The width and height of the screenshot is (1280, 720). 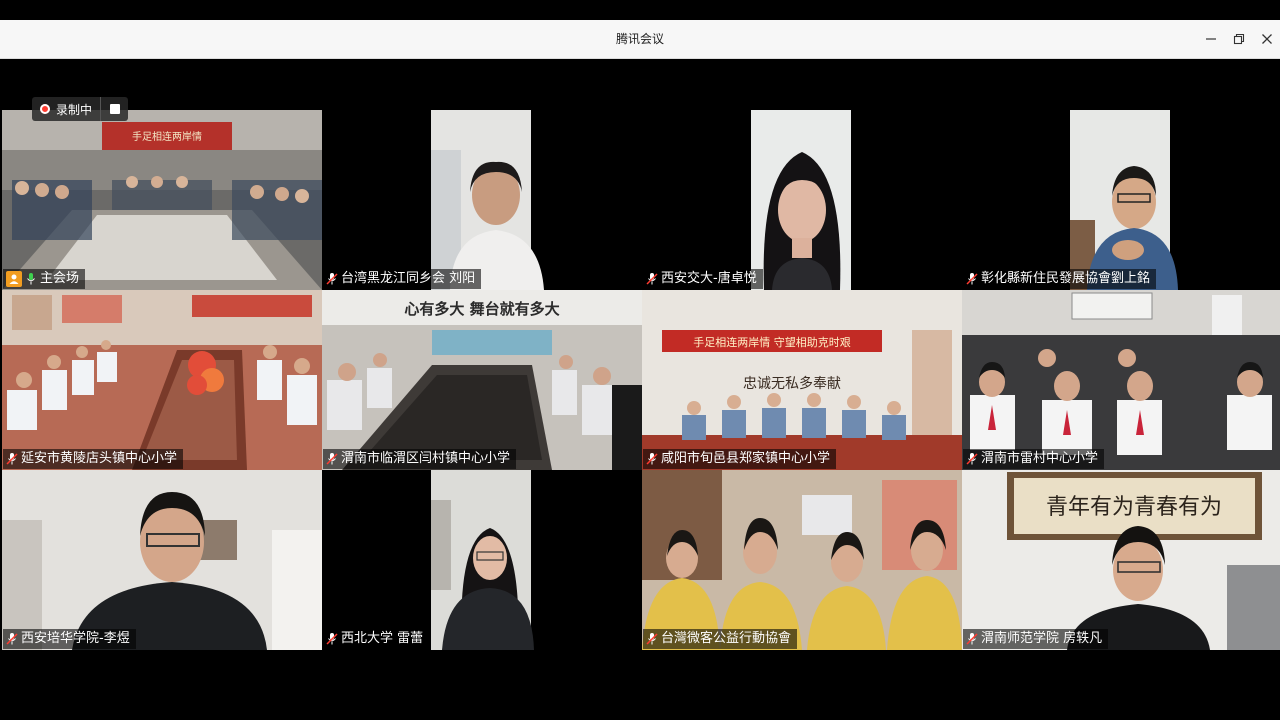 I want to click on video-tile-yancun: 心有多大 舞台就有多大 渭南市临渭区闫村镇中心小学, so click(x=482, y=380).